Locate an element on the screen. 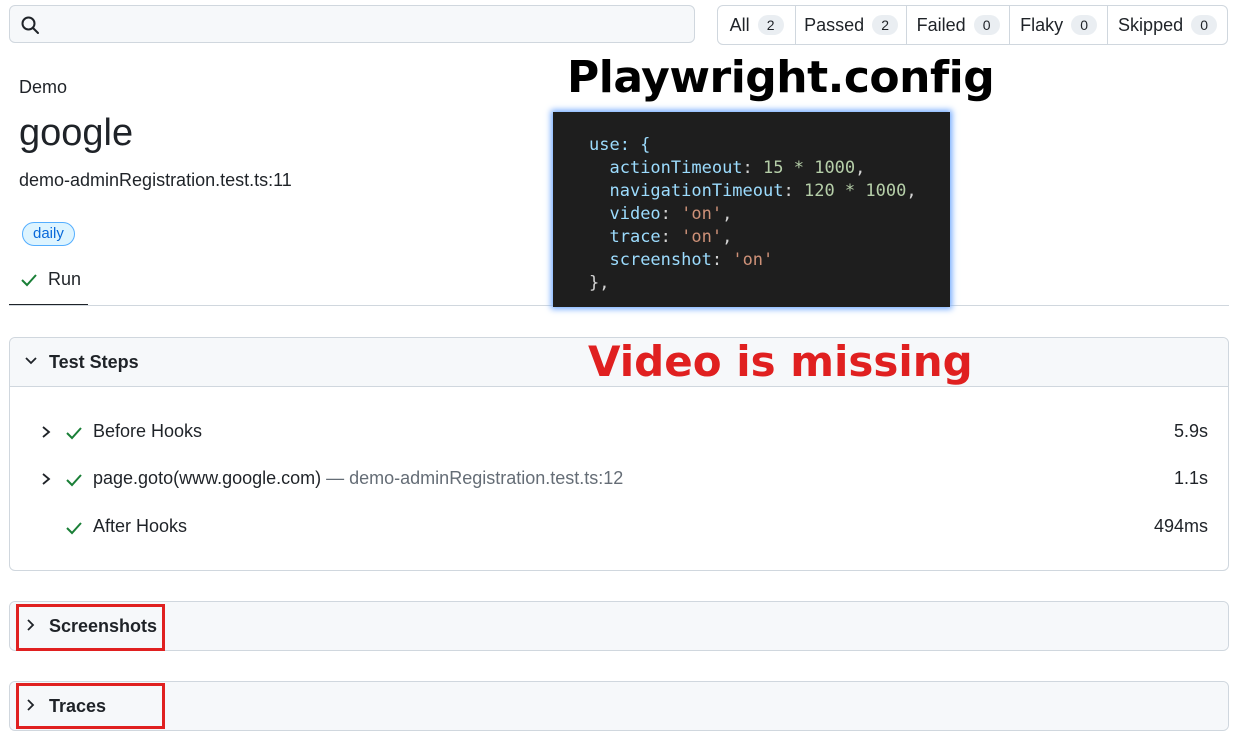 The image size is (1239, 743). step-duration: 5.9s is located at coordinates (1190, 431).